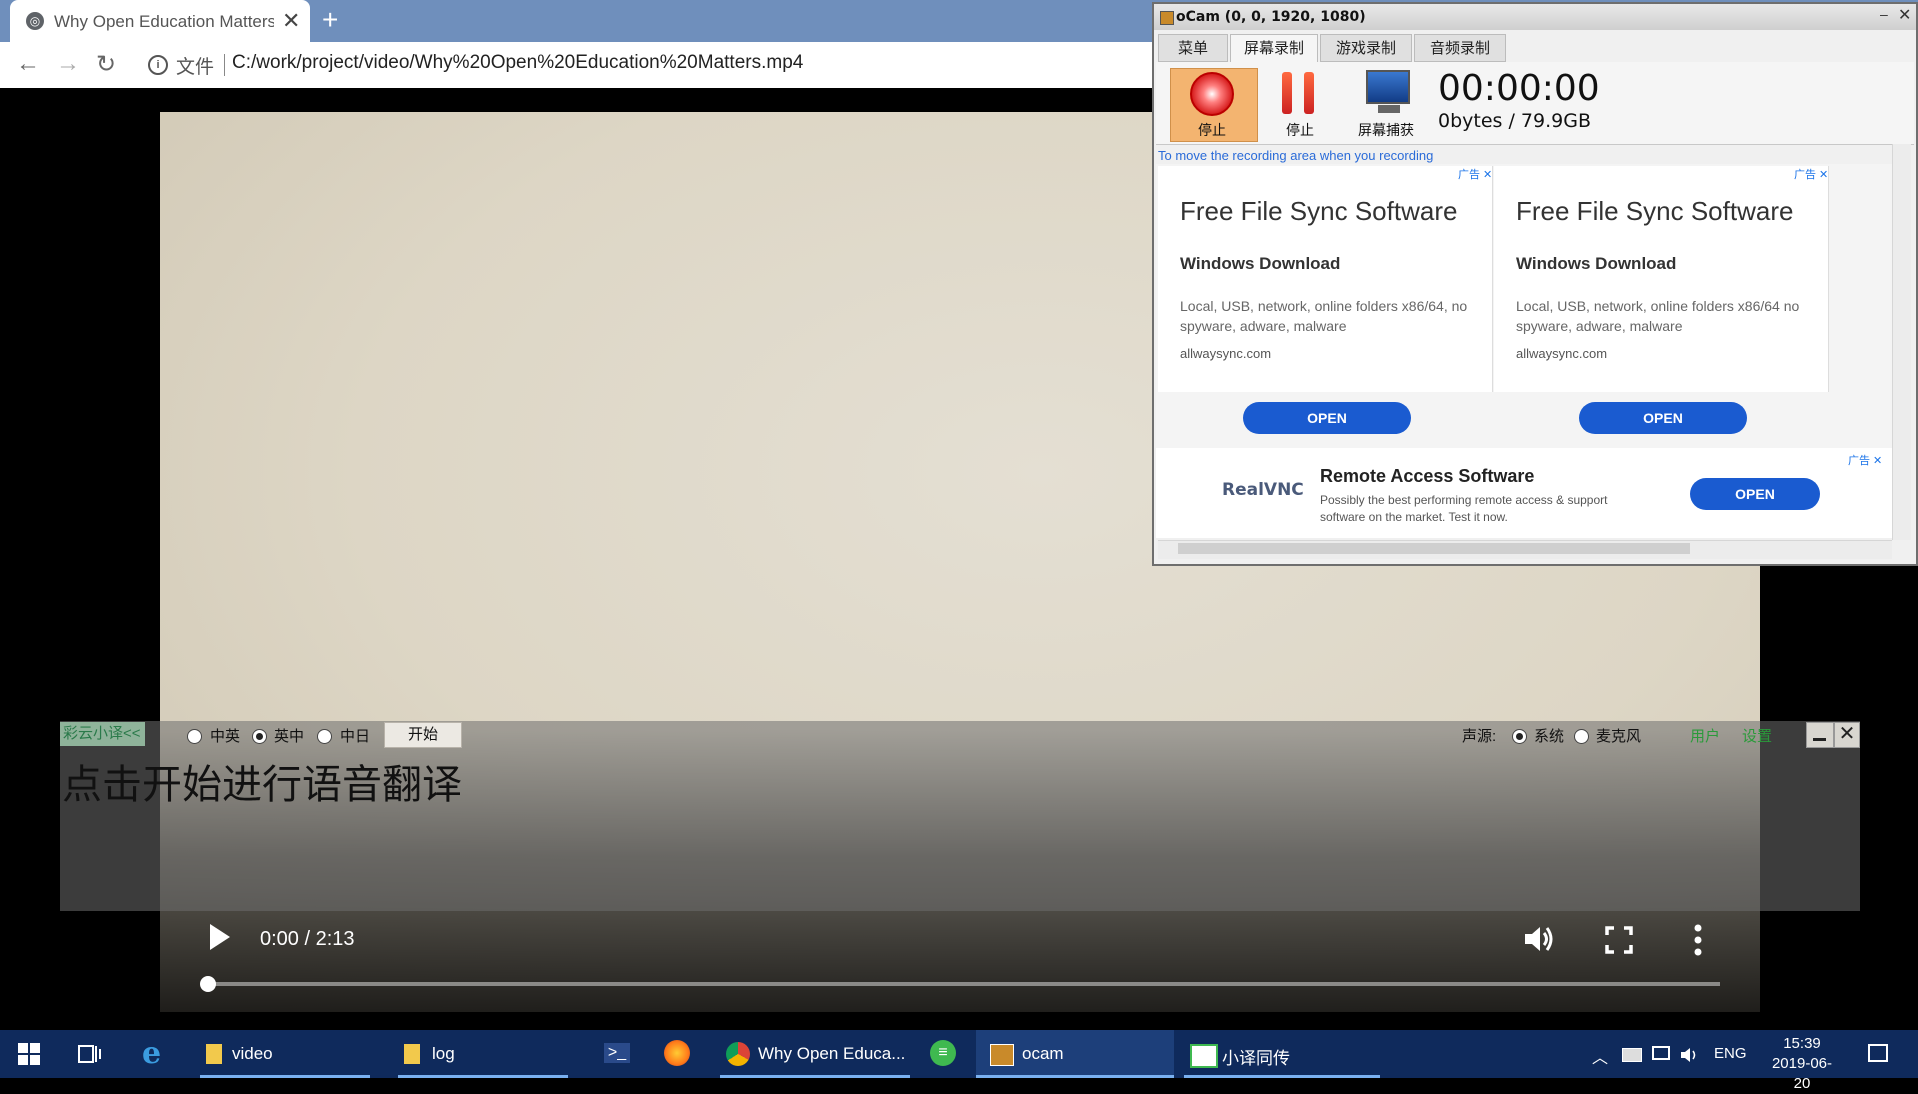 The width and height of the screenshot is (1918, 1094). Describe the element at coordinates (1632, 1055) in the screenshot. I see `battery-icon` at that location.